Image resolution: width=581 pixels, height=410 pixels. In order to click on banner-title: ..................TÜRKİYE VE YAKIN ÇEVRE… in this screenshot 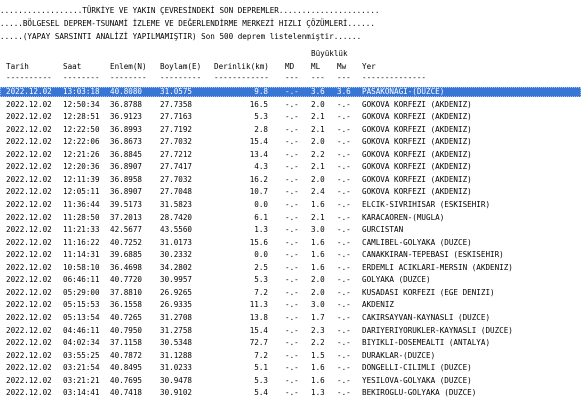, I will do `click(190, 10)`.